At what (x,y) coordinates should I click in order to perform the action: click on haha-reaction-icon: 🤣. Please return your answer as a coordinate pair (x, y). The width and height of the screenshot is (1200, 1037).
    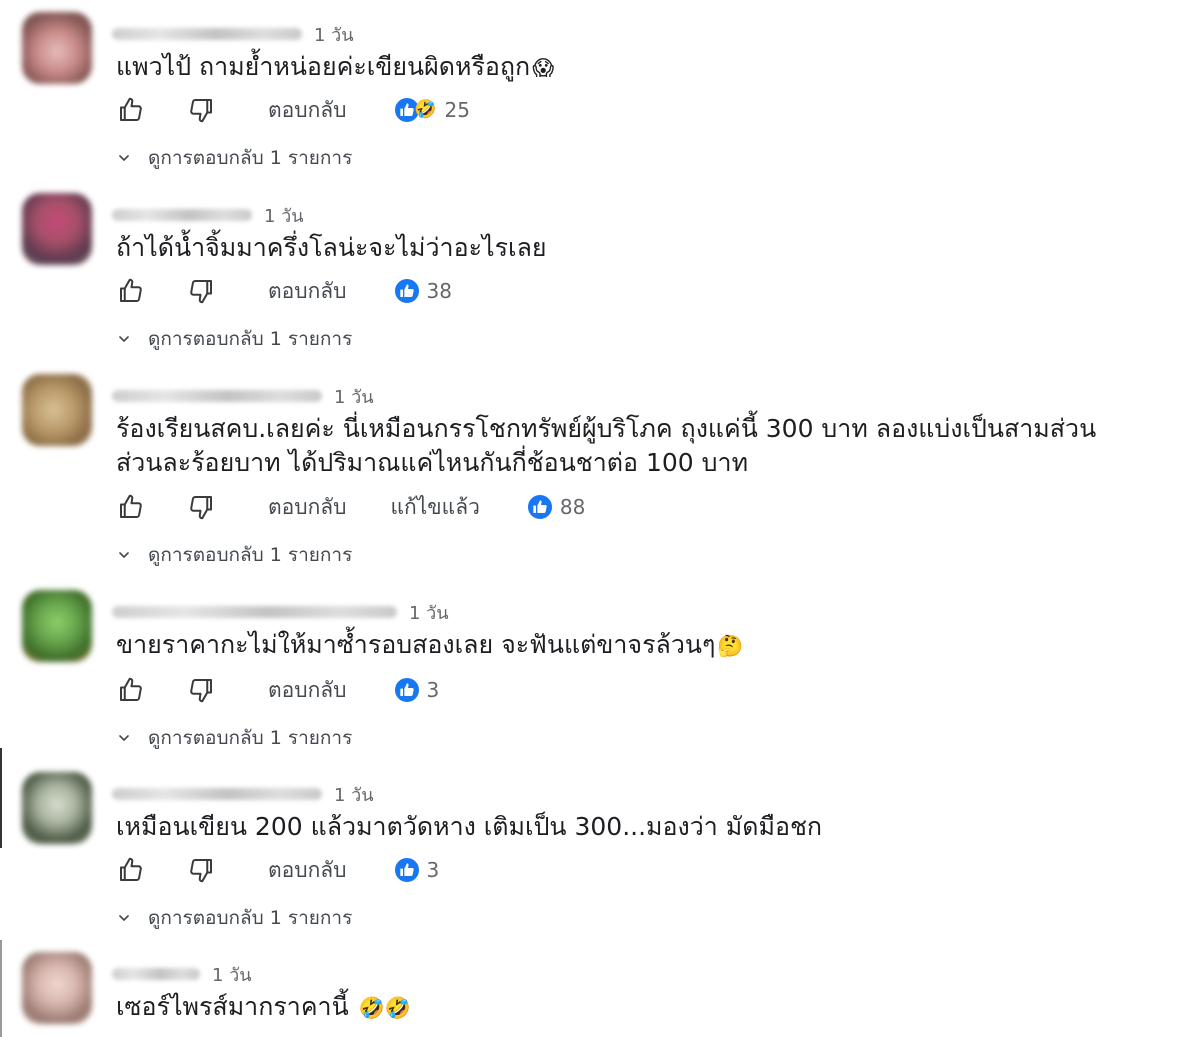
    Looking at the image, I should click on (425, 109).